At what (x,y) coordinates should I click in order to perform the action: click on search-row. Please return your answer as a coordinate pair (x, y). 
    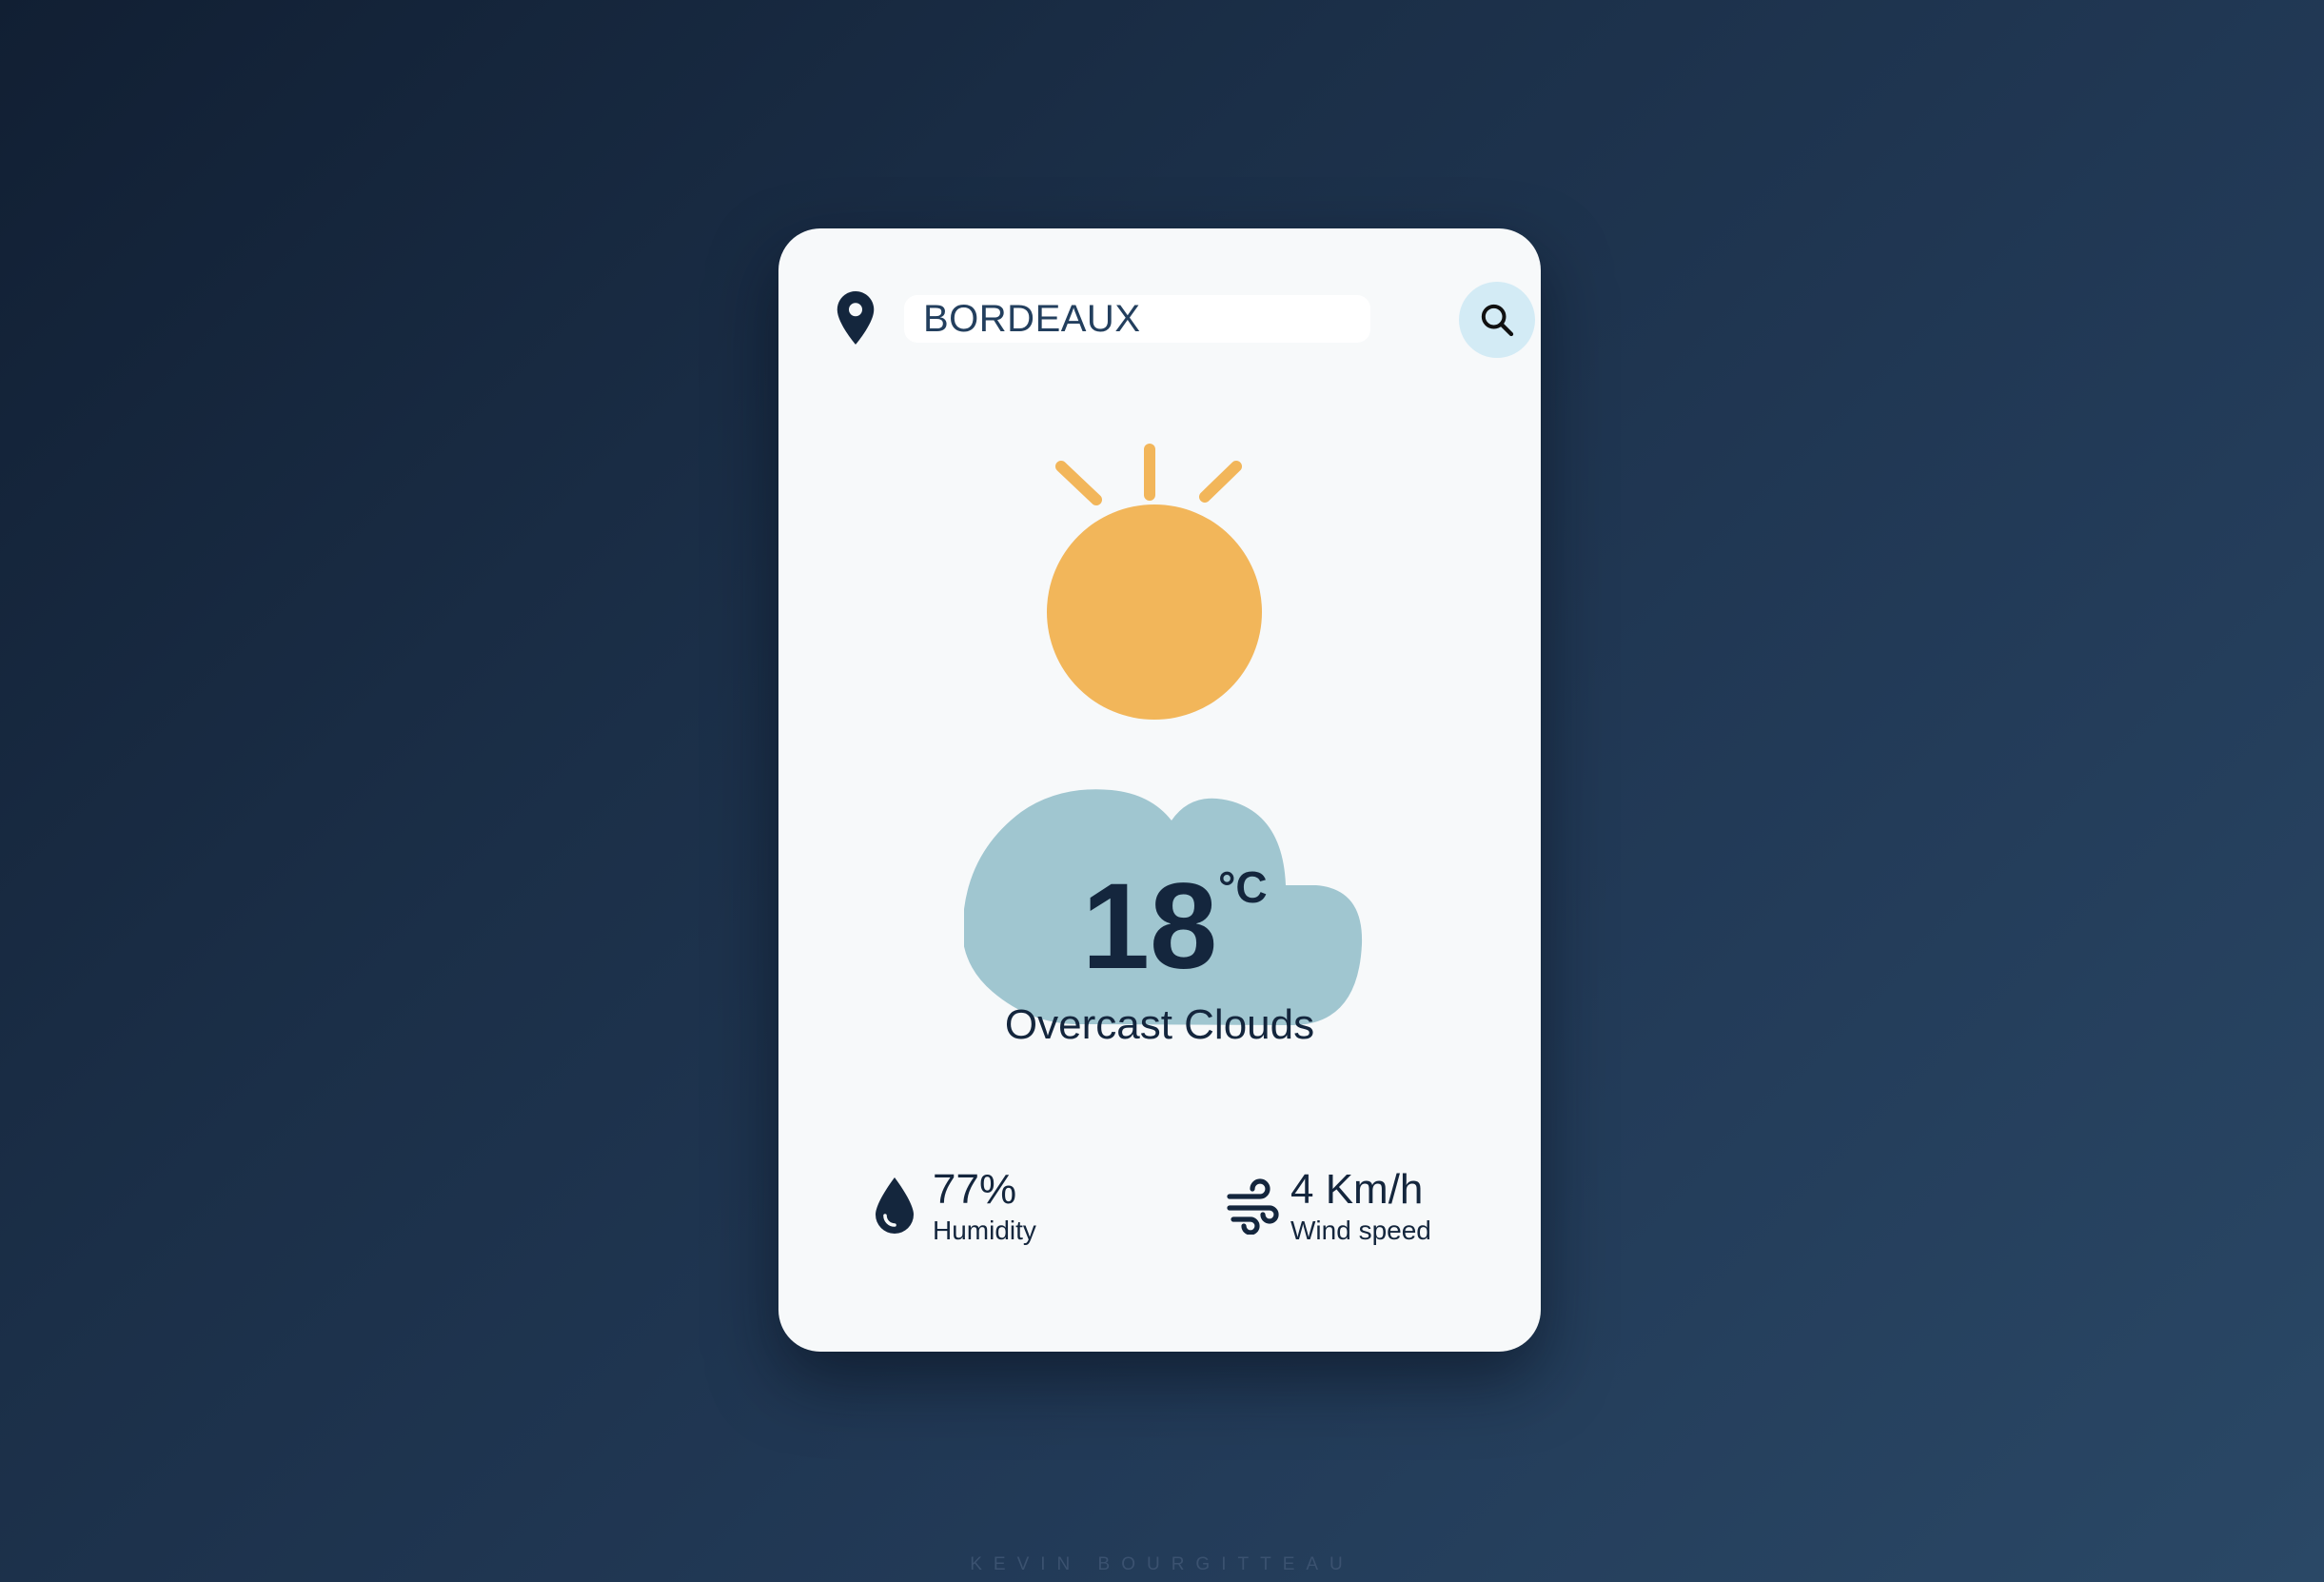
    Looking at the image, I should click on (1186, 321).